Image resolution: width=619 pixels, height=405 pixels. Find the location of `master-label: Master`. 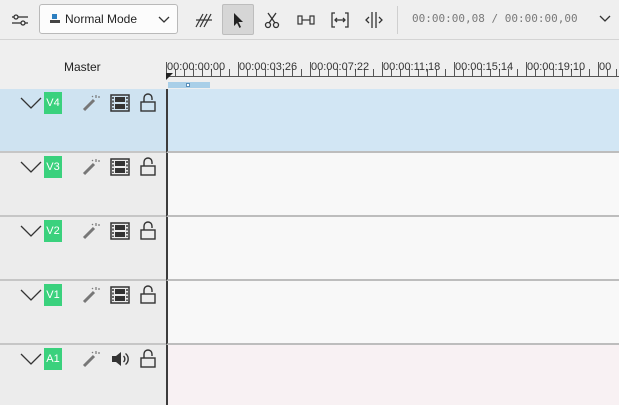

master-label: Master is located at coordinates (82, 67).